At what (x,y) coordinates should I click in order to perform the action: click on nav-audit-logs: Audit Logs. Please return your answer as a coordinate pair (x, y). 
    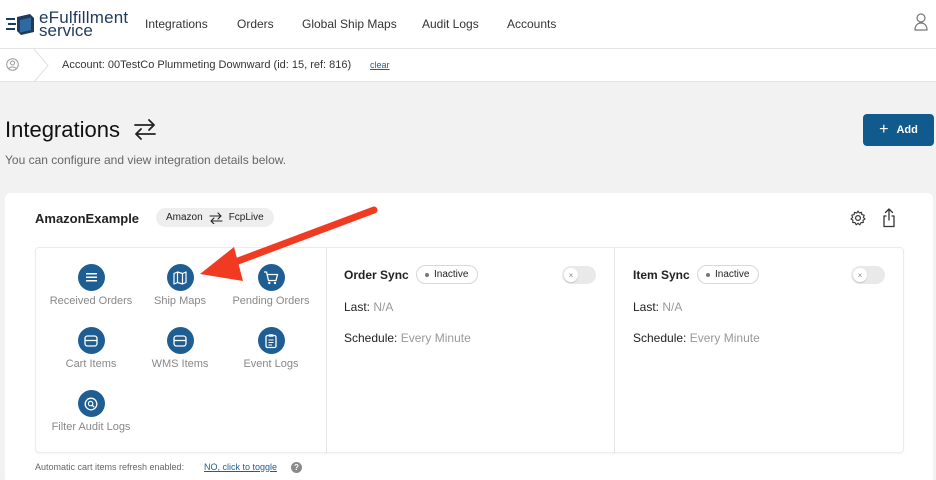
    Looking at the image, I should click on (450, 24).